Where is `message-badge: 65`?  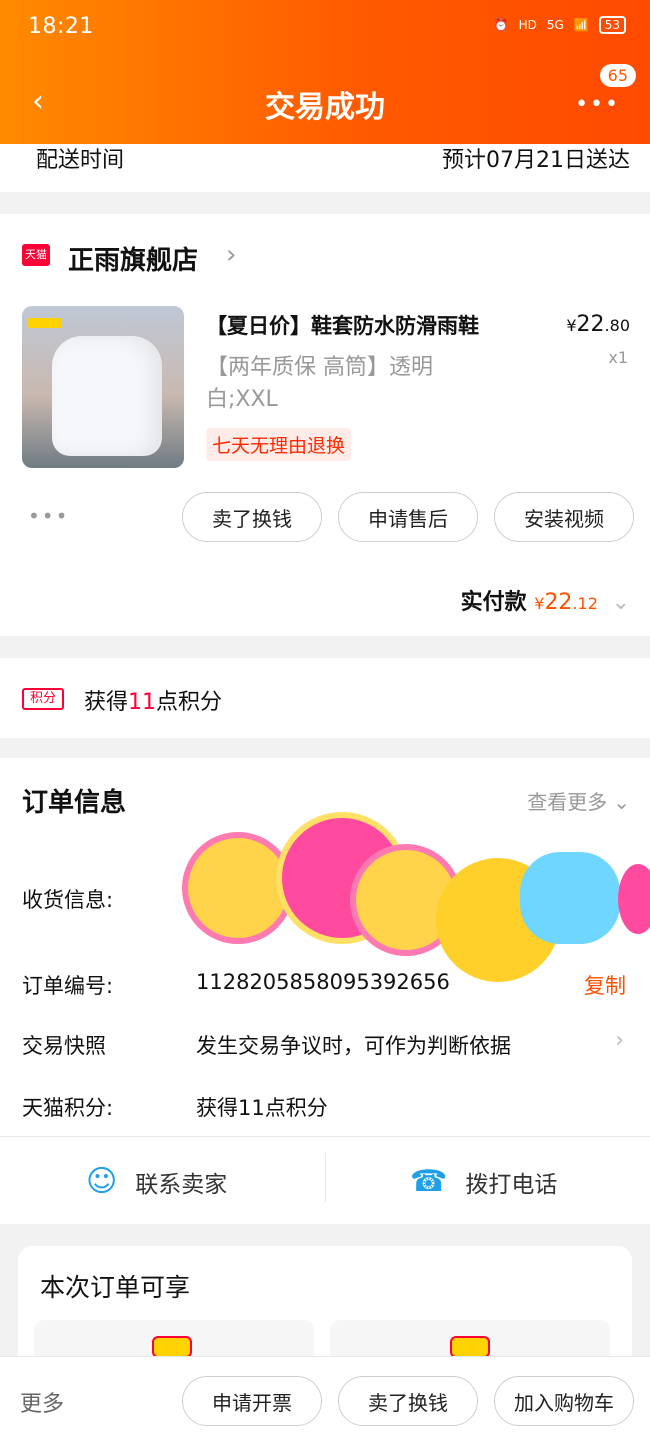
message-badge: 65 is located at coordinates (617, 75).